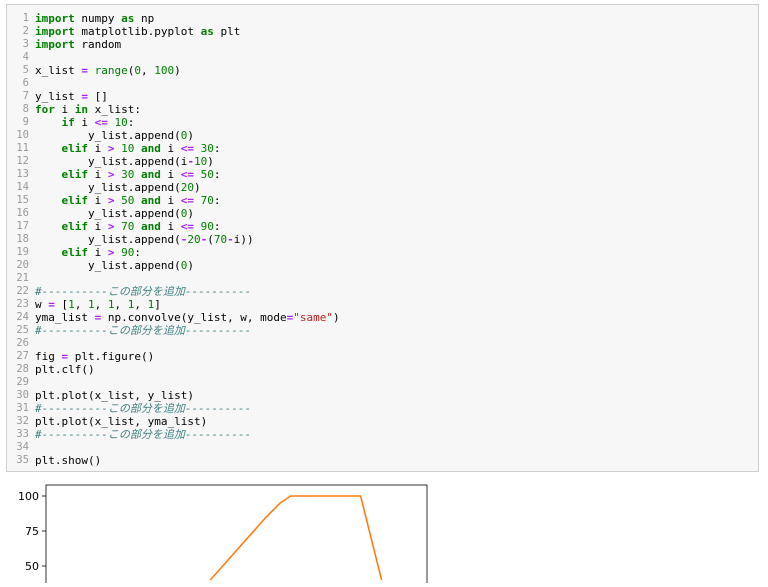  What do you see at coordinates (25, 31) in the screenshot?
I see `line-number: 2` at bounding box center [25, 31].